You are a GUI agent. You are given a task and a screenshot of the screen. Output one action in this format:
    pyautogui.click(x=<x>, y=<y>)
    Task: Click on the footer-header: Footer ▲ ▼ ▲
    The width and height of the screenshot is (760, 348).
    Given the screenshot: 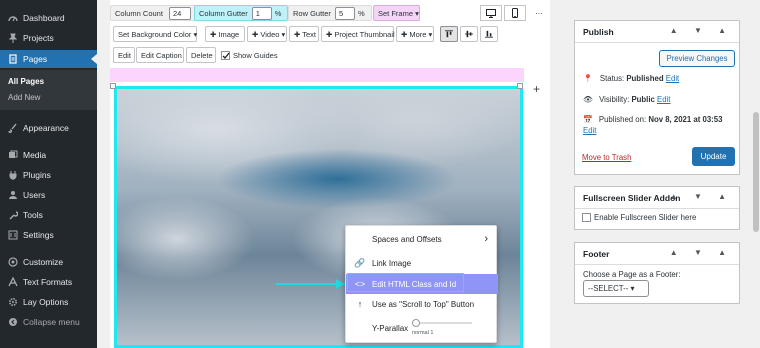 What is the action you would take?
    pyautogui.click(x=657, y=254)
    